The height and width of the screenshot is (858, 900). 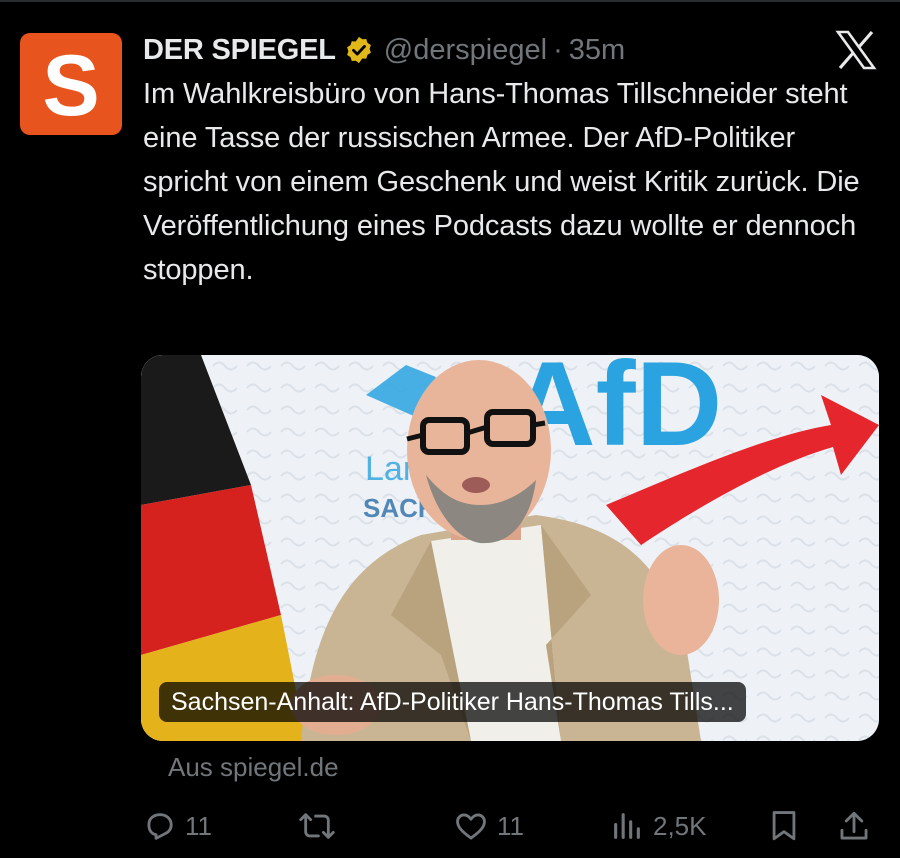 I want to click on bookmark-button, so click(x=784, y=826).